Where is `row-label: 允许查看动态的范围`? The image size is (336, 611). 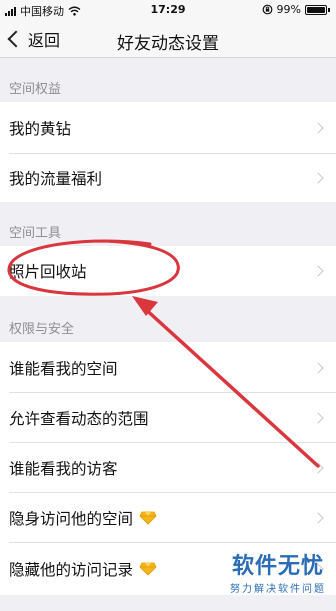
row-label: 允许查看动态的范围 is located at coordinates (79, 419).